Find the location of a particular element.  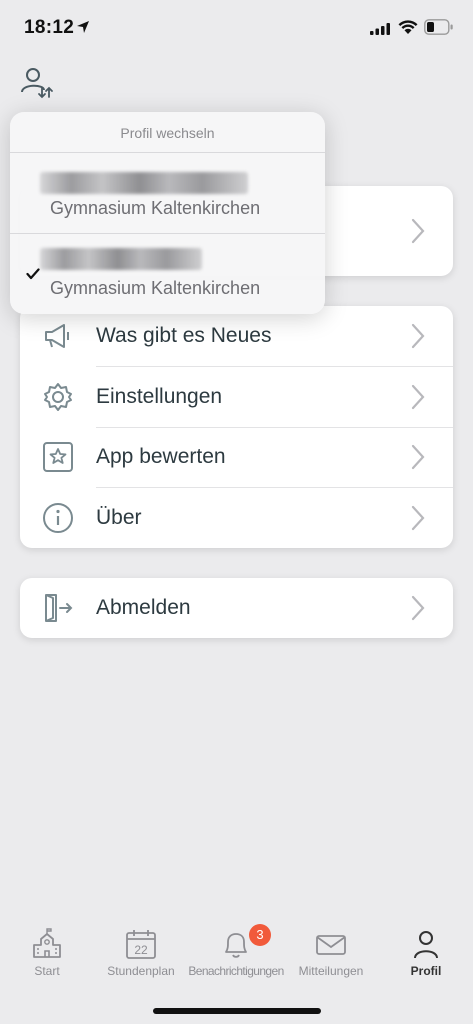

tab-label: Profil is located at coordinates (426, 971).